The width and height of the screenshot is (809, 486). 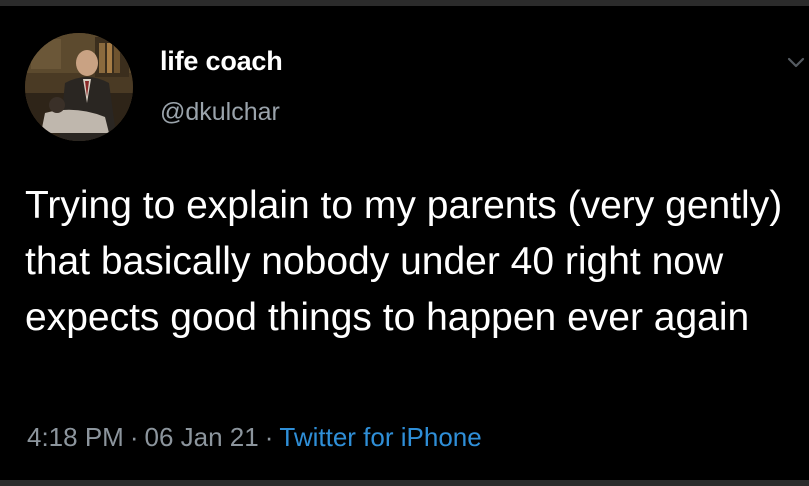 What do you see at coordinates (404, 483) in the screenshot?
I see `bottom-border` at bounding box center [404, 483].